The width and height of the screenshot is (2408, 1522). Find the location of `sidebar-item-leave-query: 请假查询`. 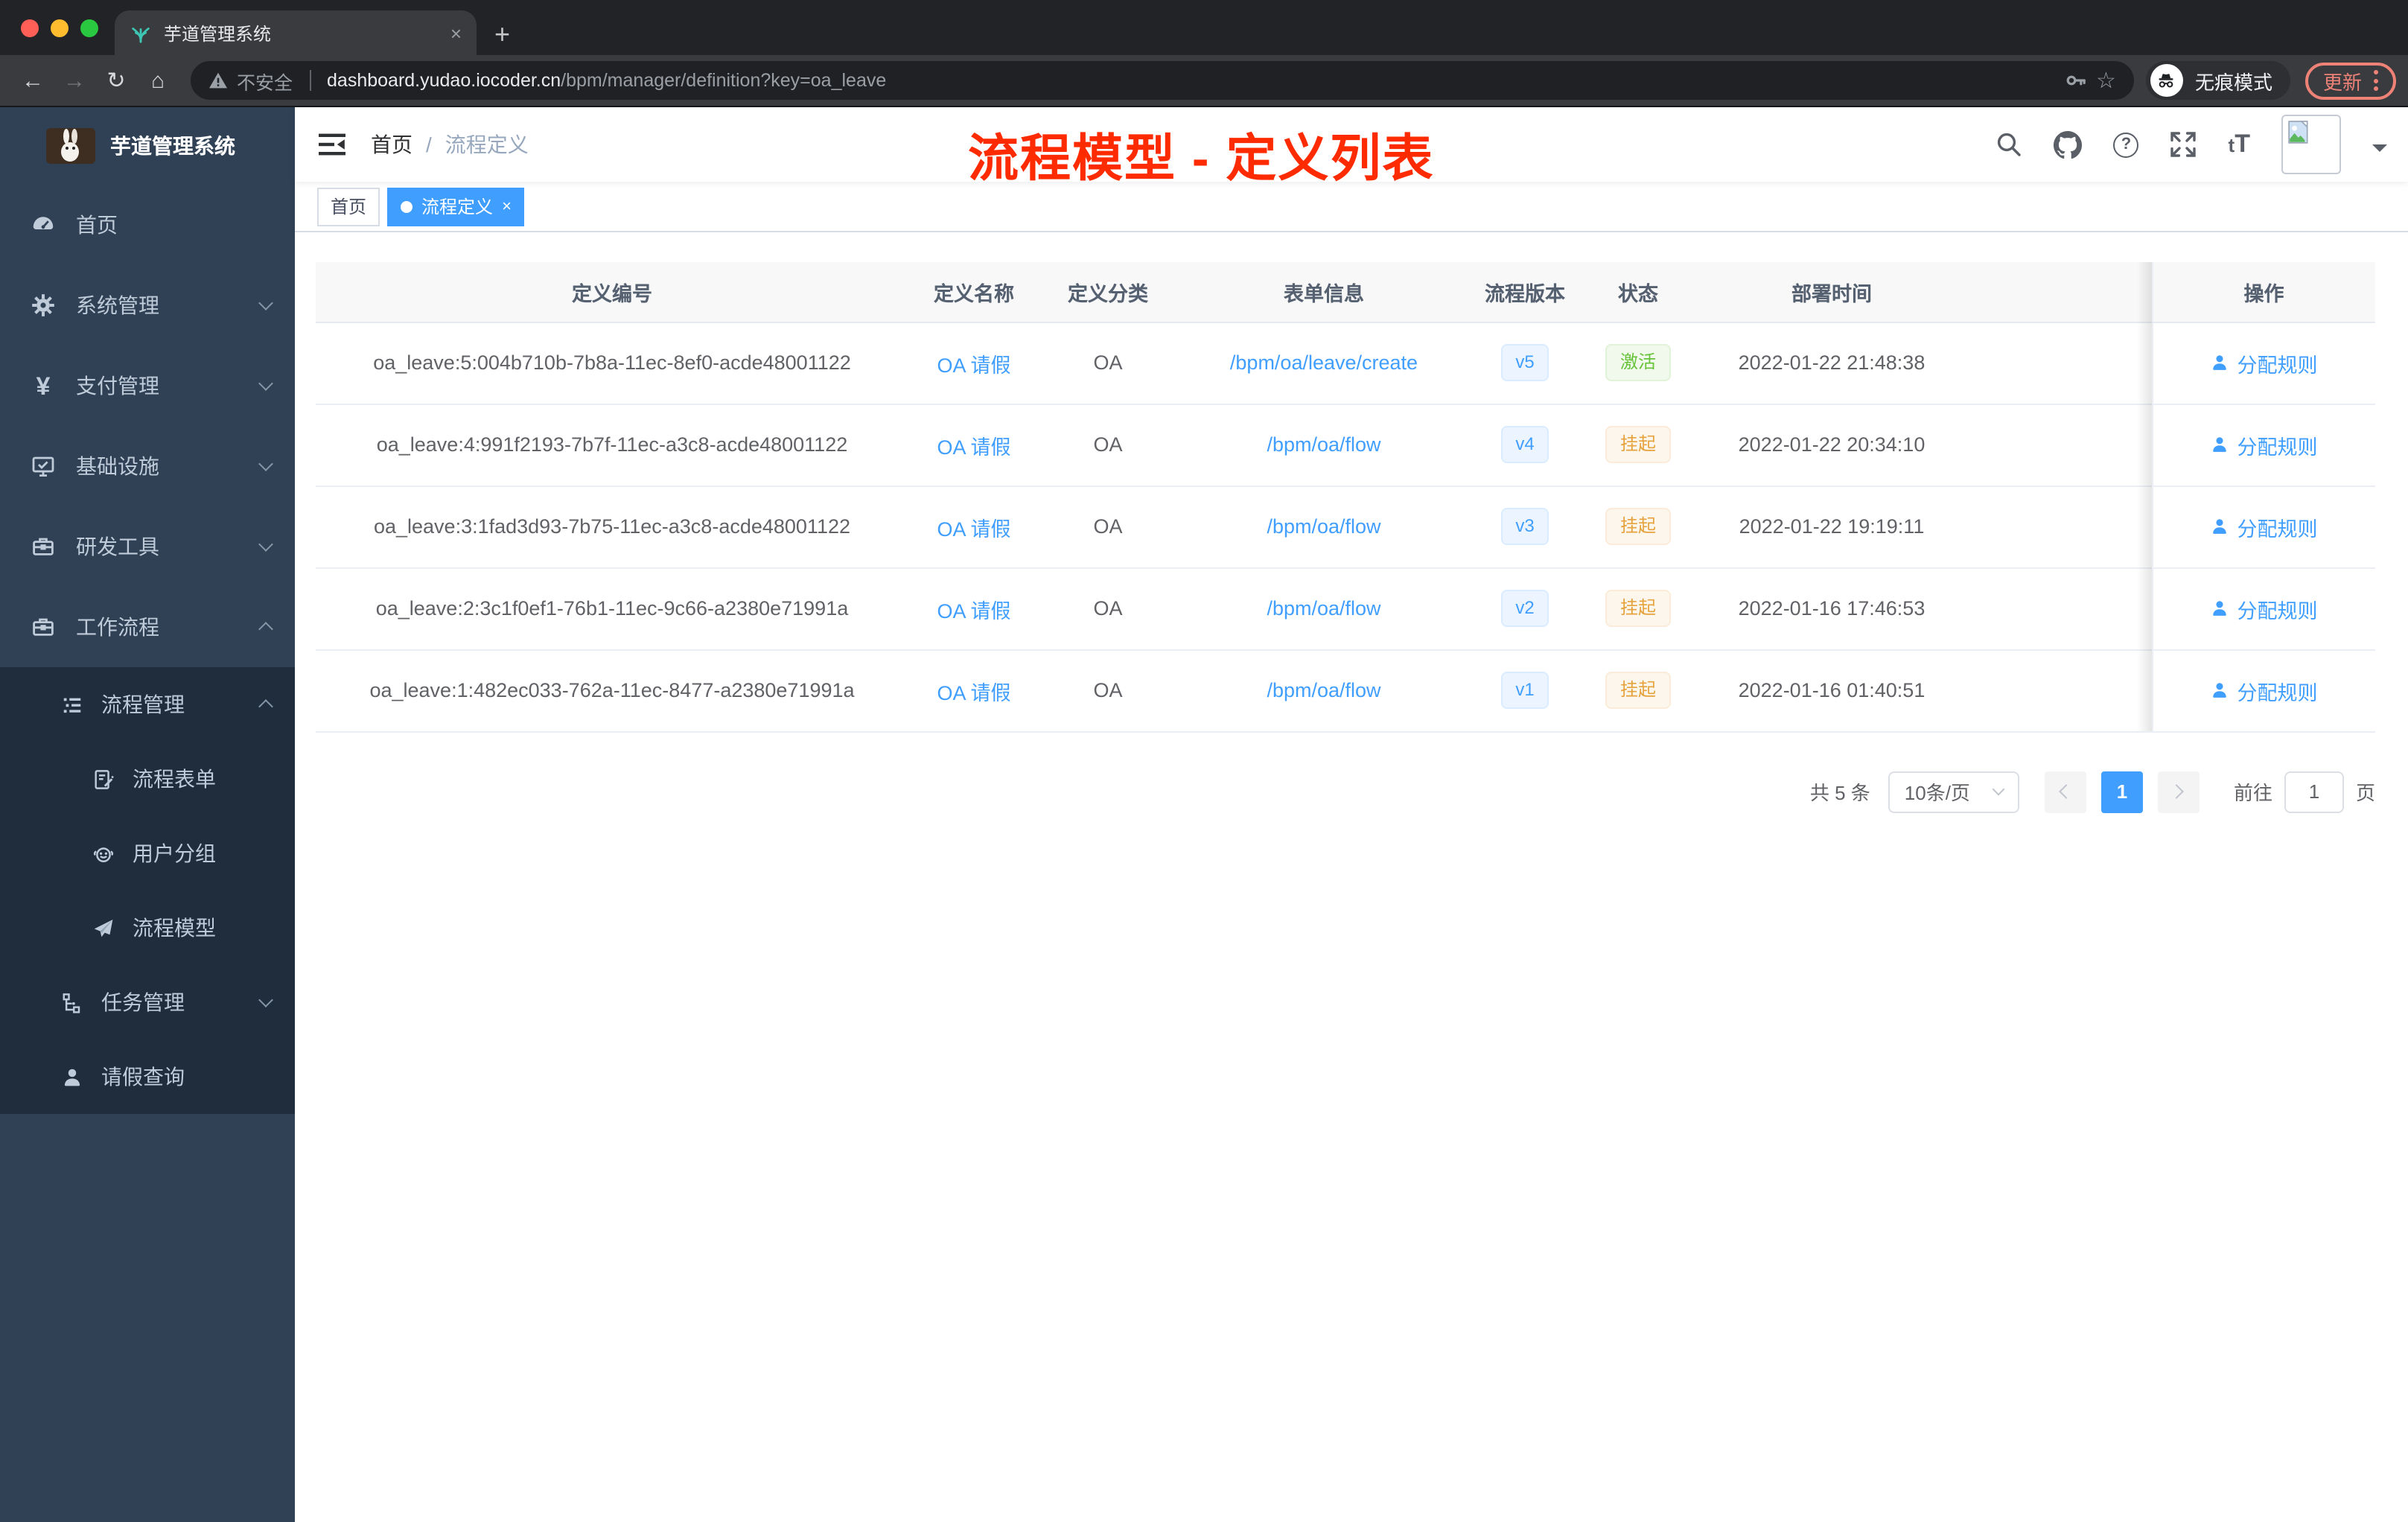

sidebar-item-leave-query: 请假查询 is located at coordinates (147, 1076).